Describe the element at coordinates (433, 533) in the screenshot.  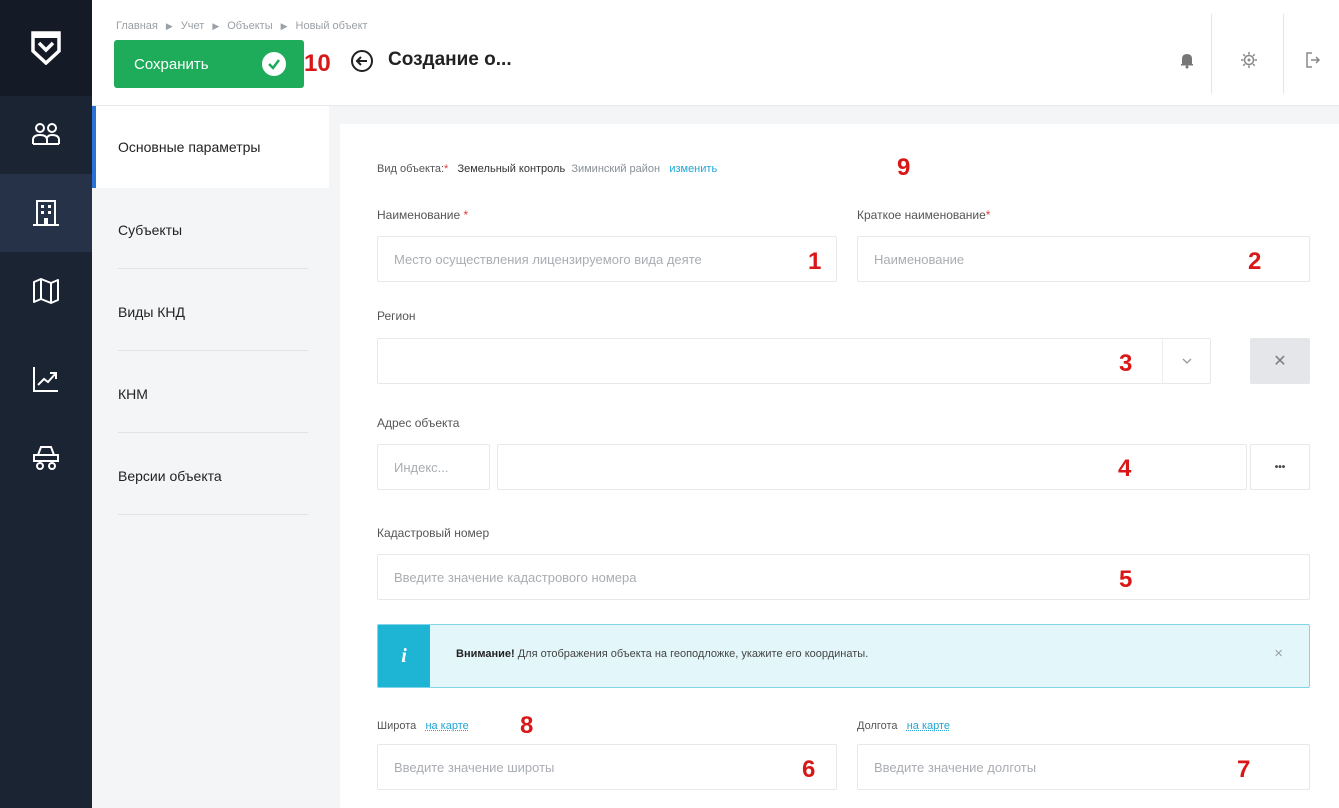
I see `cadastral-label: Кадастровый номер` at that location.